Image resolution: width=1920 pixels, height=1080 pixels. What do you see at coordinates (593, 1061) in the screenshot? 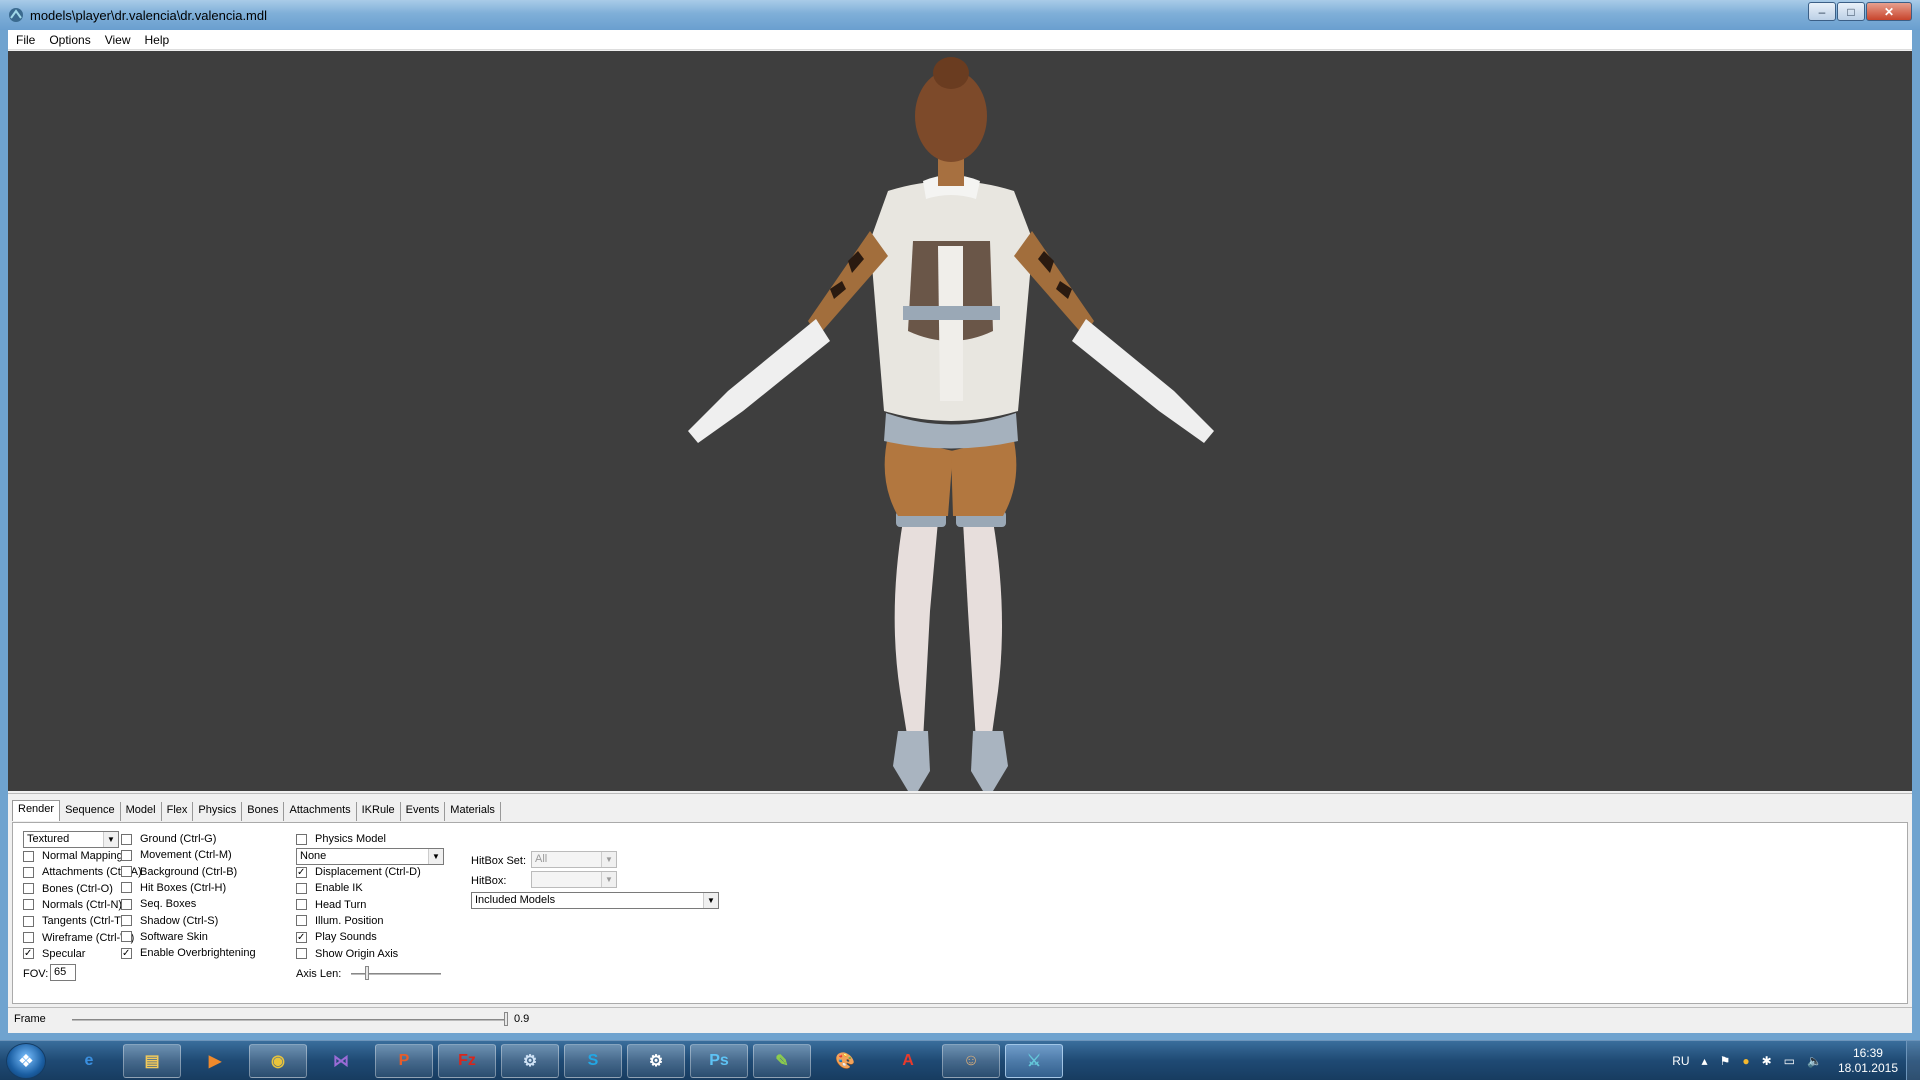
I see `taskbar-skype: S` at bounding box center [593, 1061].